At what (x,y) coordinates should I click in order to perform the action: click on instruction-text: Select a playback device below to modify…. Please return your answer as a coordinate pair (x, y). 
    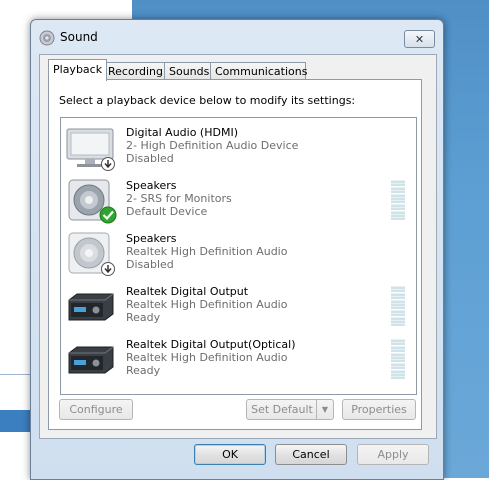
    Looking at the image, I should click on (207, 100).